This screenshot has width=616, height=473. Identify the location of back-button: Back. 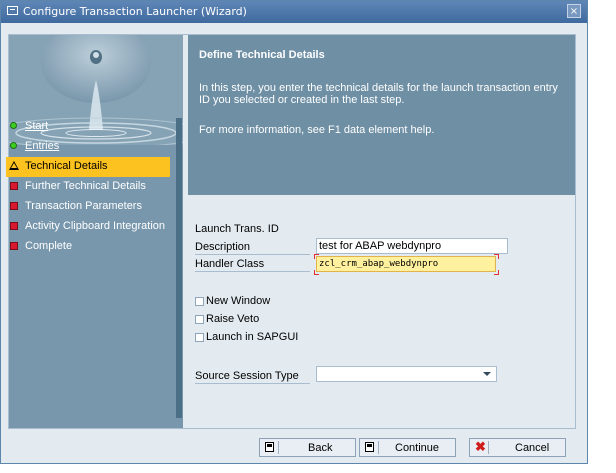
(307, 447).